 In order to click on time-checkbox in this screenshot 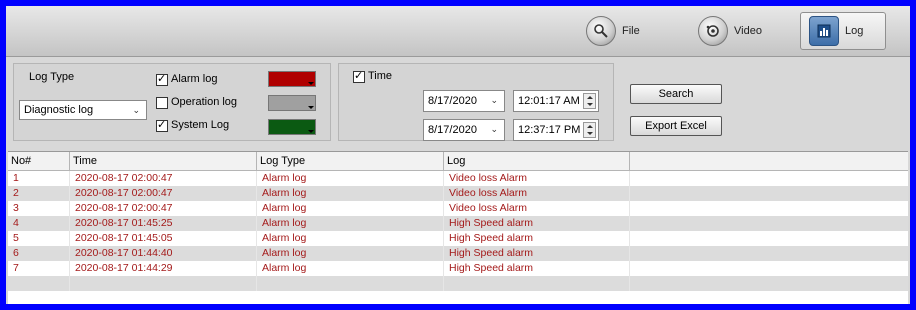, I will do `click(359, 76)`.